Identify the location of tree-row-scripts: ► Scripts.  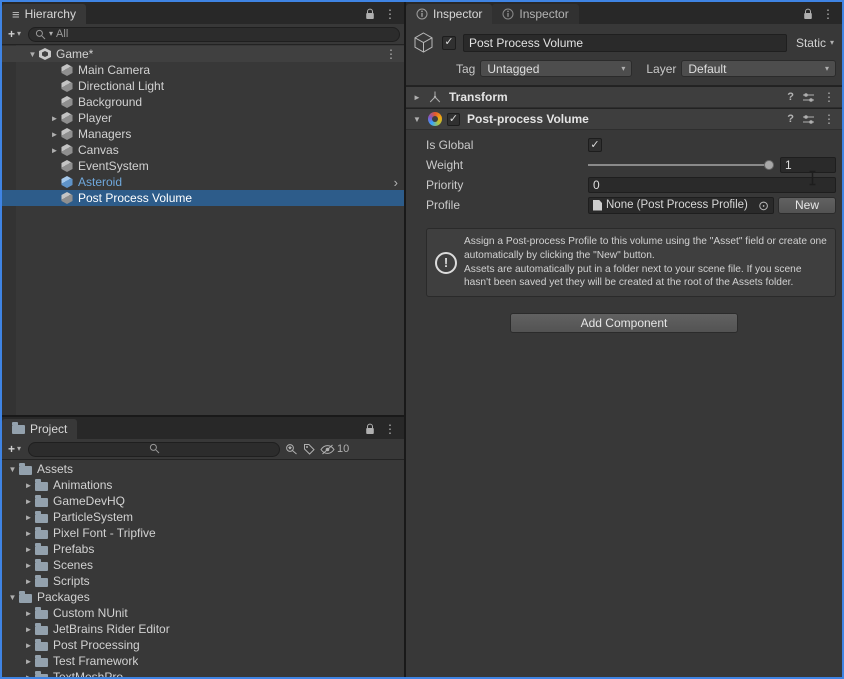
(203, 581).